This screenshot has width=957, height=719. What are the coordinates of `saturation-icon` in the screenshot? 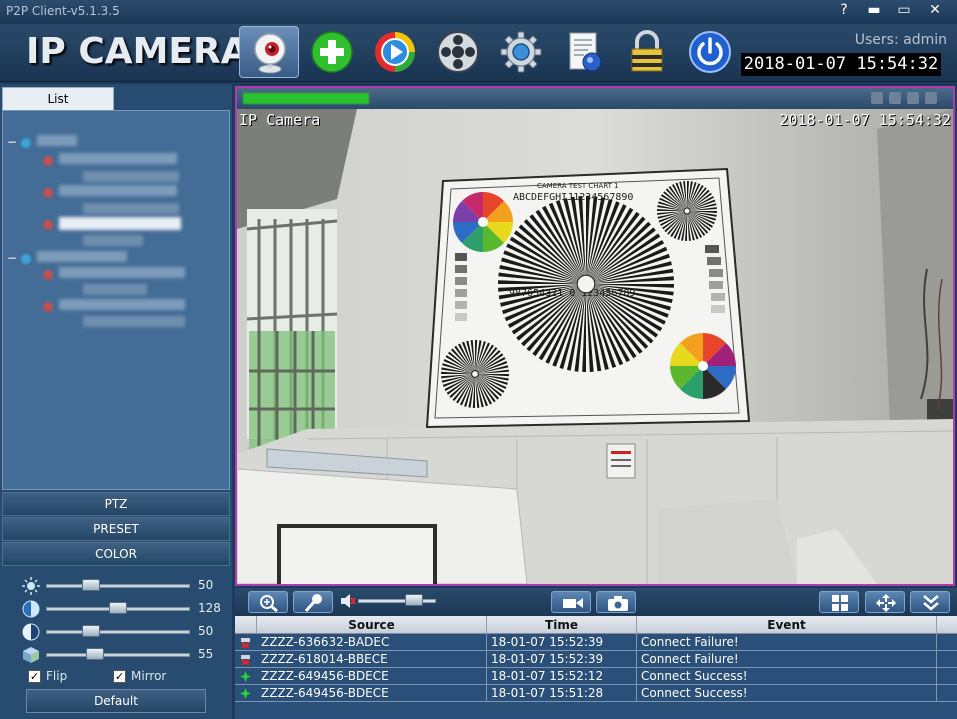 It's located at (31, 632).